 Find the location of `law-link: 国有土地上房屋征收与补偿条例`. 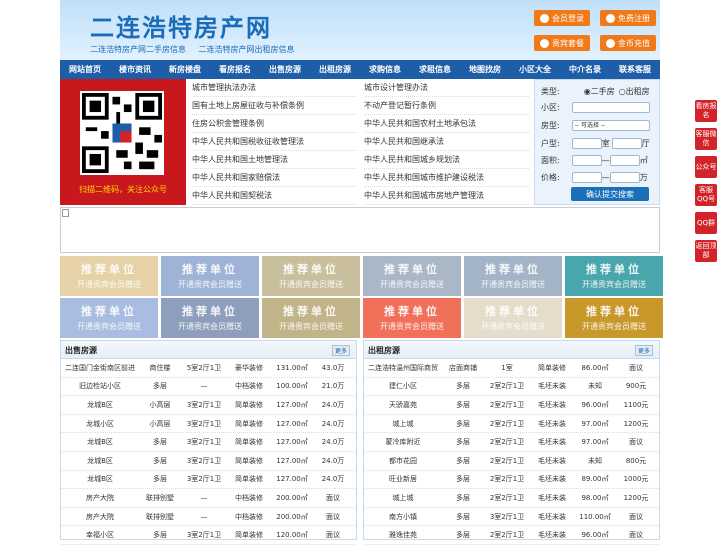

law-link: 国有土地上房屋征收与补偿条例 is located at coordinates (274, 106).